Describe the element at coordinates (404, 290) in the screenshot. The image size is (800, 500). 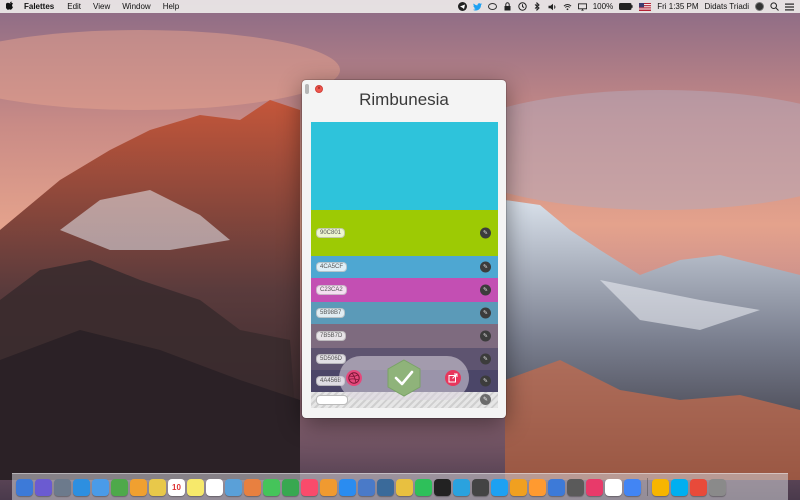
I see `color-swatch: C23CA2 ✎` at that location.